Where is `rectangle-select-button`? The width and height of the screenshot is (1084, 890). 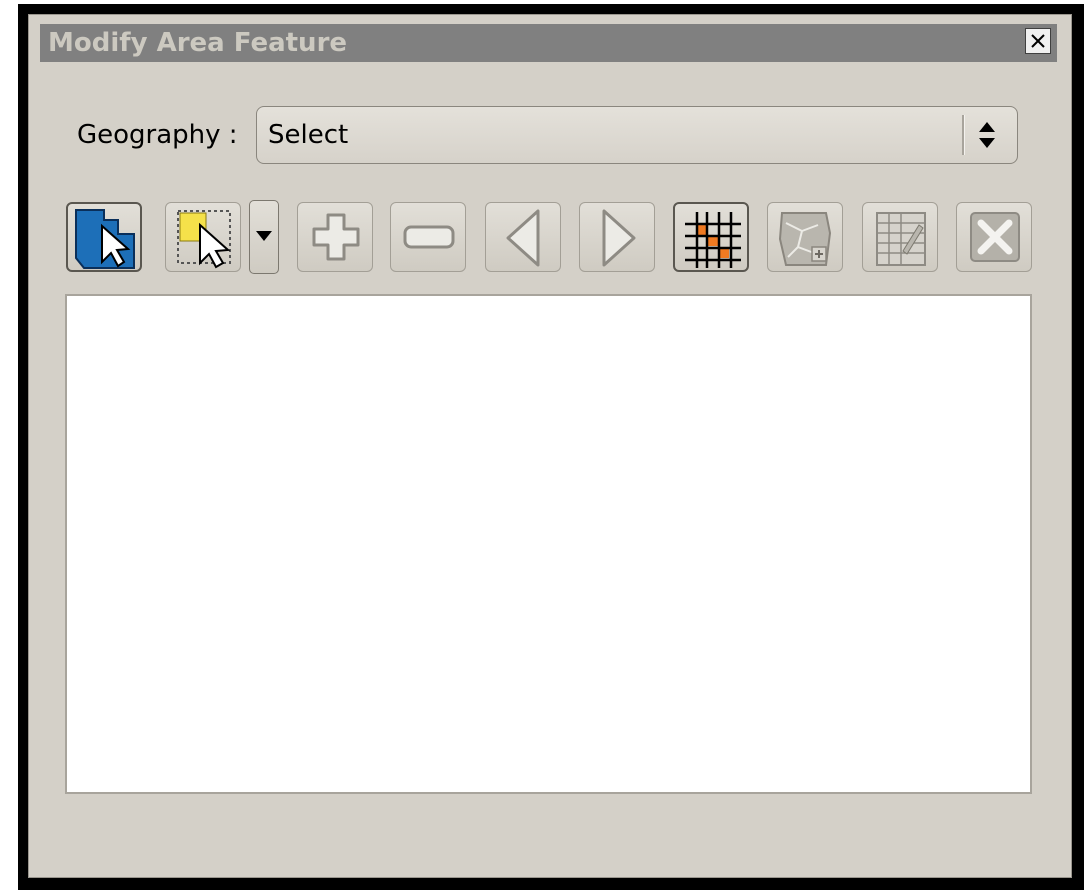
rectangle-select-button is located at coordinates (203, 237).